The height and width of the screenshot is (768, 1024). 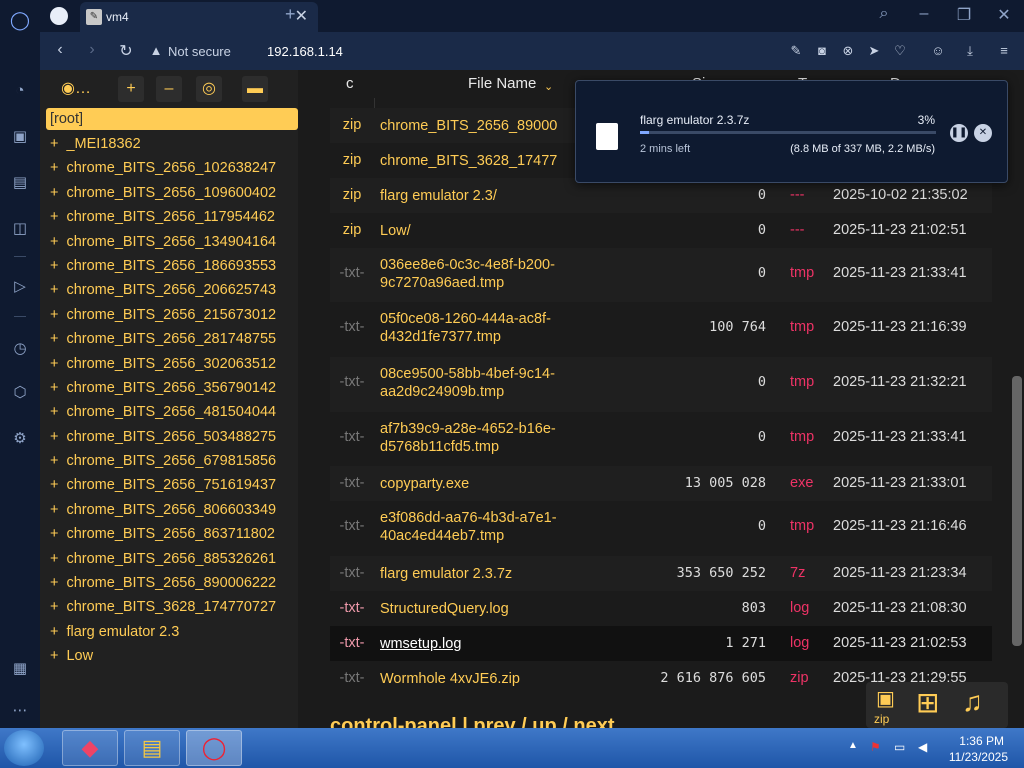 I want to click on tree-item: + chrome_BITS_2656_109600402, so click(x=172, y=193).